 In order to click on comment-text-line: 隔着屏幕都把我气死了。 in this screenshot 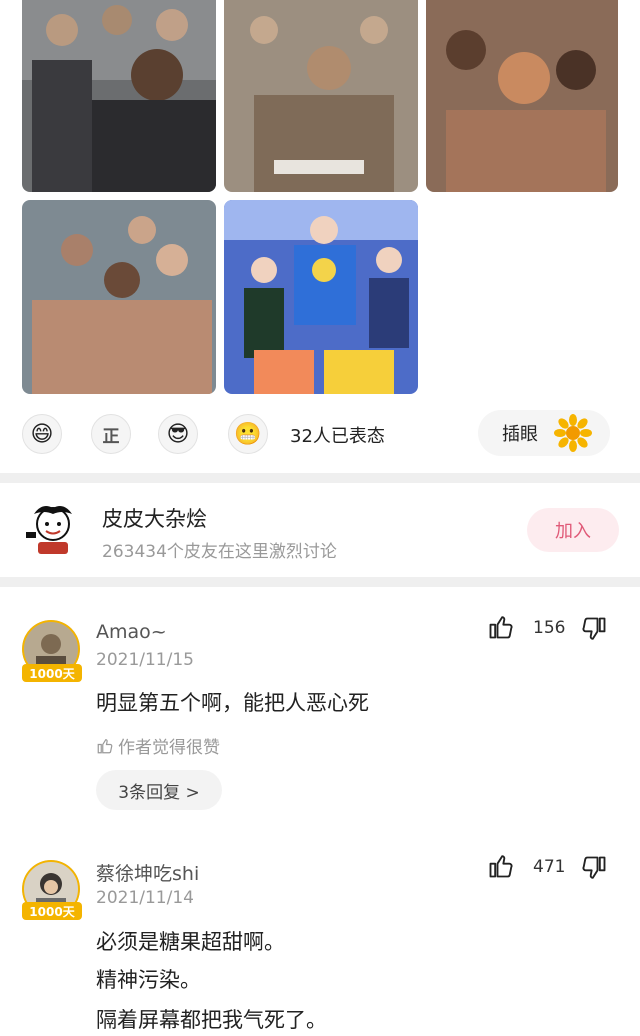, I will do `click(211, 1020)`.